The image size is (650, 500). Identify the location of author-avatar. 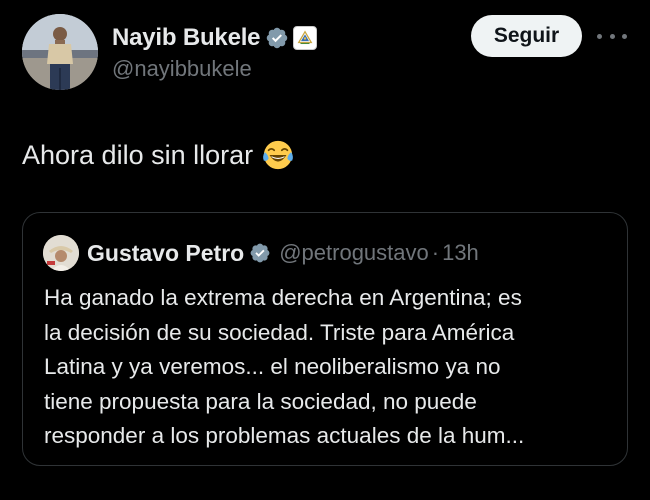
(60, 52).